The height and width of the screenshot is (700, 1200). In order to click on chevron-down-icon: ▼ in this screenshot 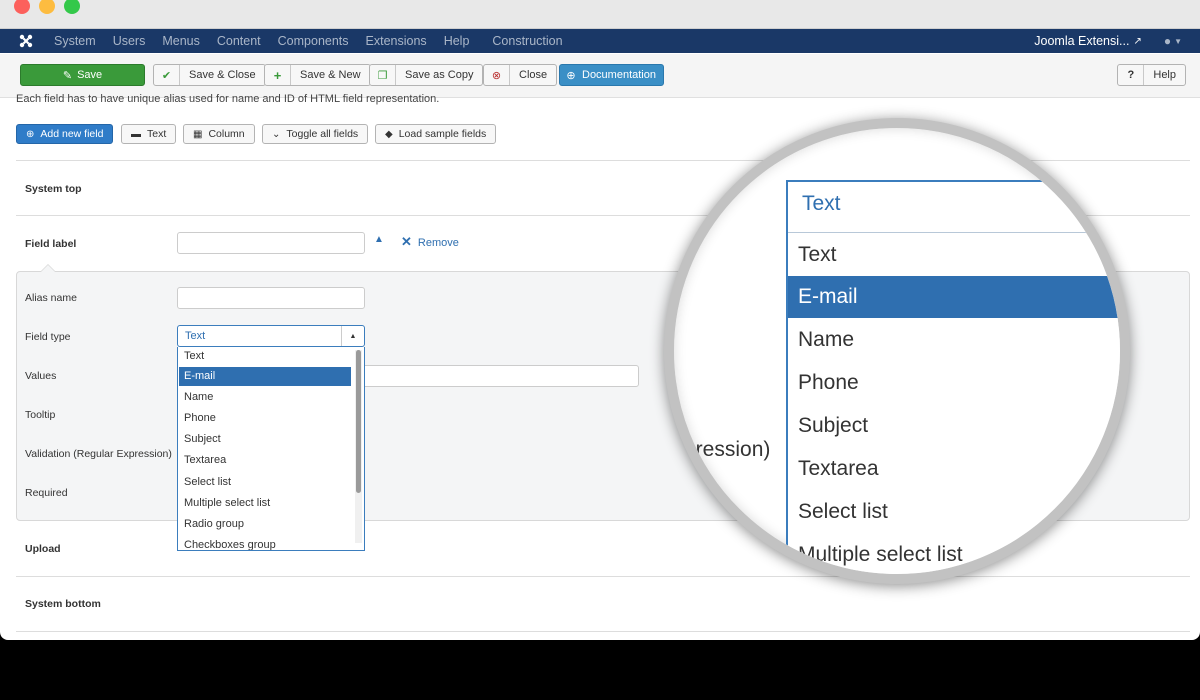, I will do `click(1178, 41)`.